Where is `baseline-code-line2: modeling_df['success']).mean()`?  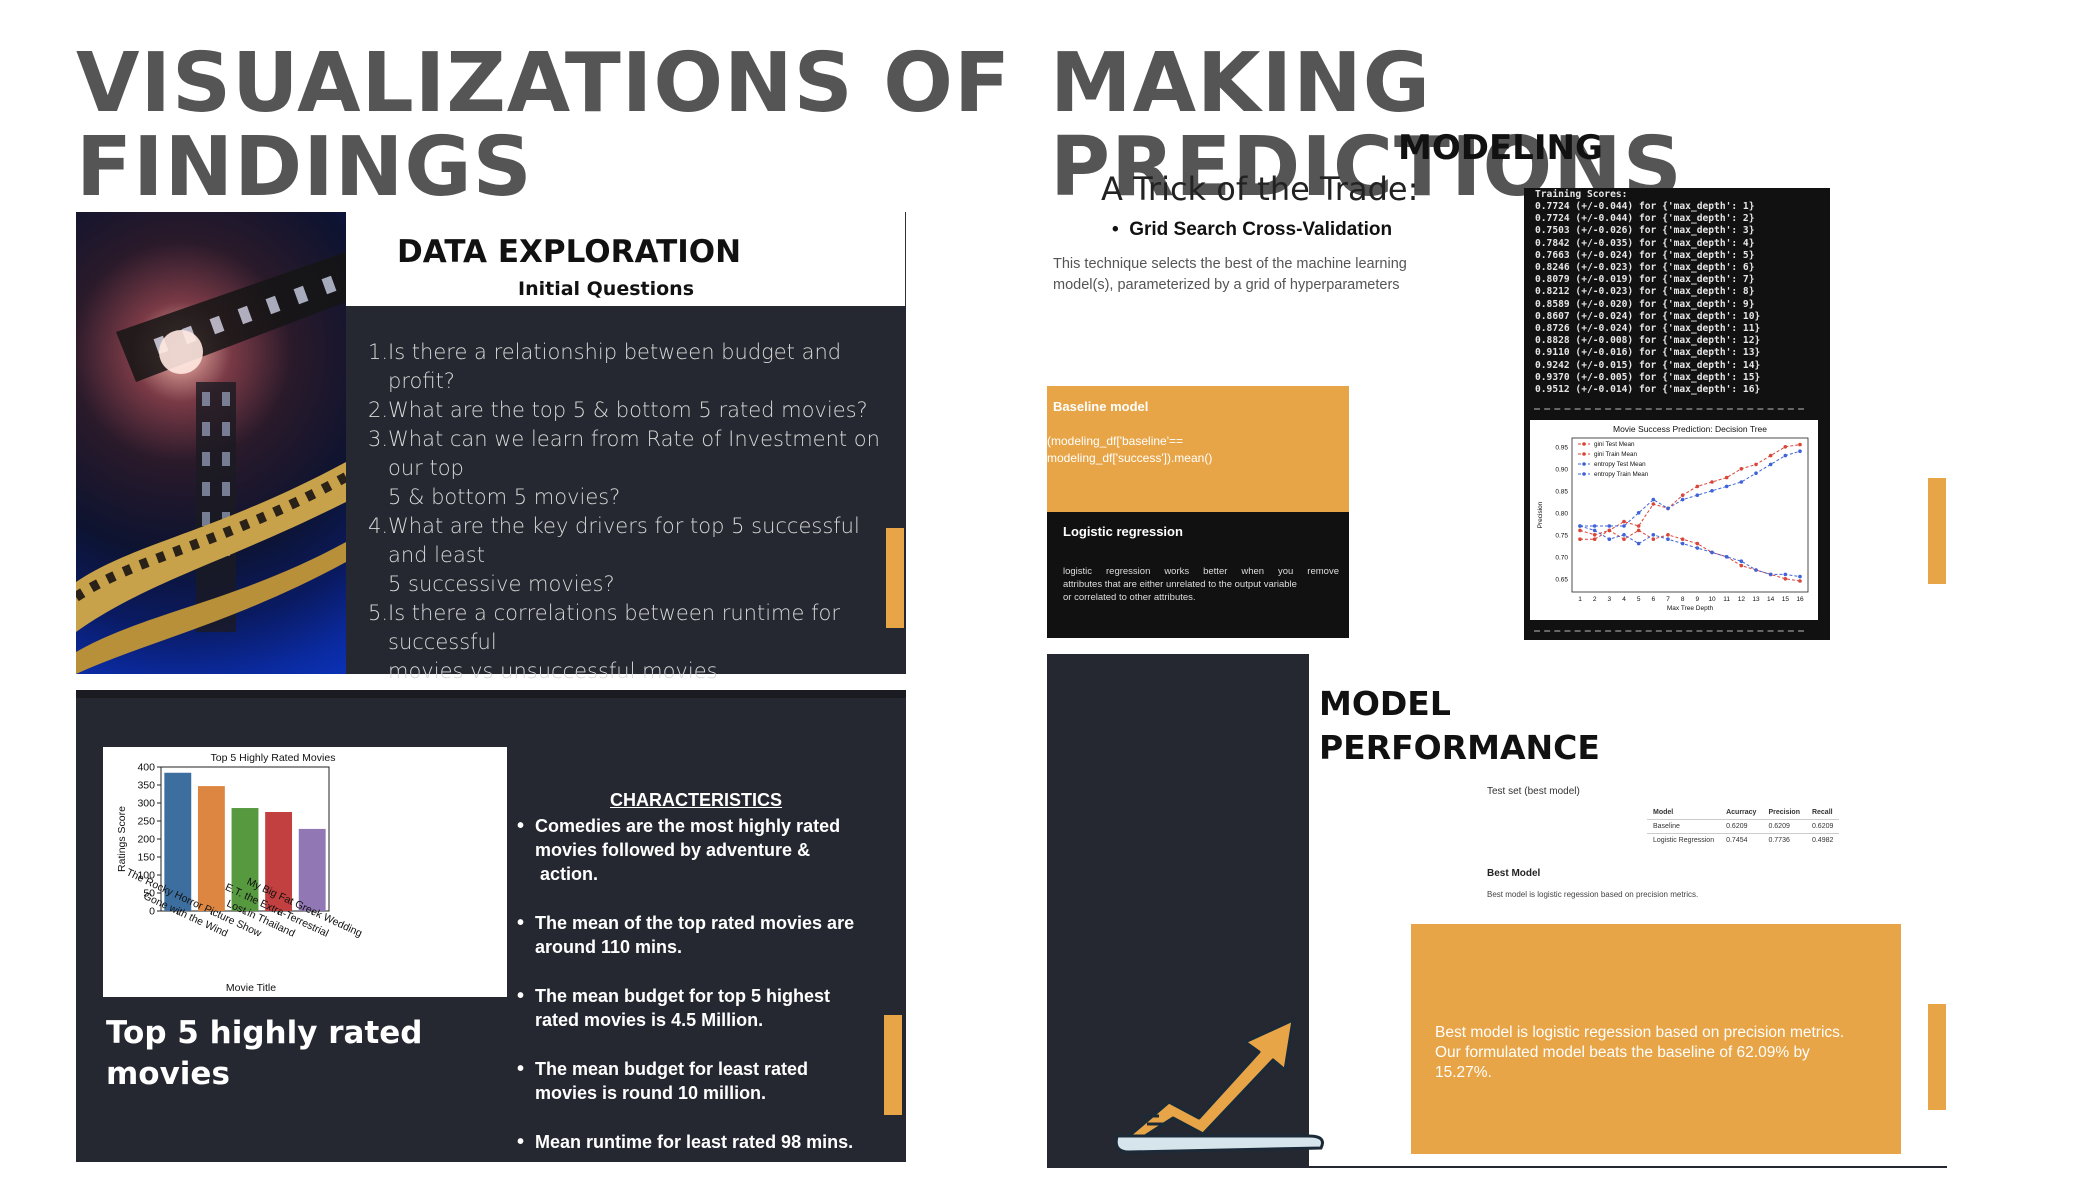 baseline-code-line2: modeling_df['success']).mean() is located at coordinates (1130, 458).